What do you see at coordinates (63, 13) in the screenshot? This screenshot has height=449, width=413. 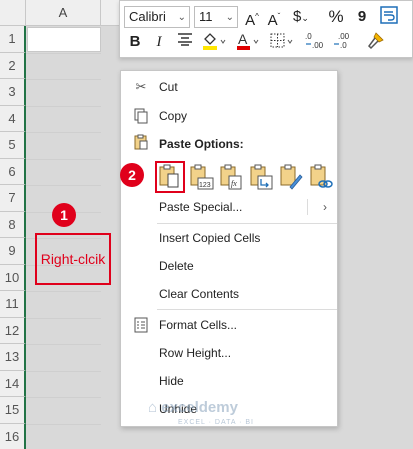 I see `column-header-a: A` at bounding box center [63, 13].